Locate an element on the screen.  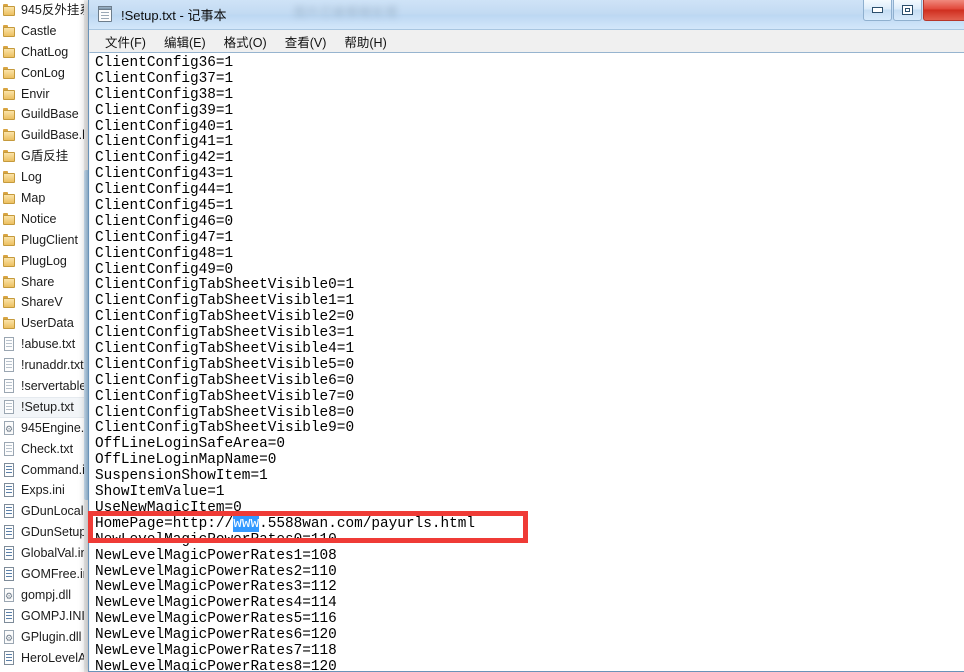
menu-item-1: 文件(F) is located at coordinates (125, 41).